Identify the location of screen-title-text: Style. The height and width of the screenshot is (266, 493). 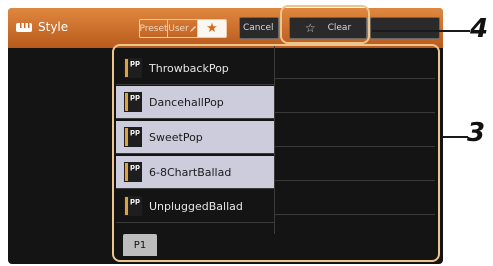
(53, 27).